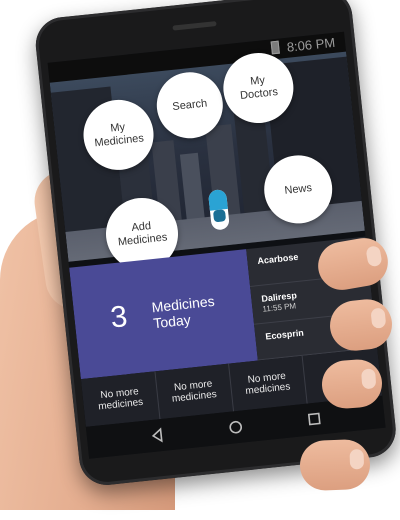 The height and width of the screenshot is (520, 400). What do you see at coordinates (194, 26) in the screenshot?
I see `phone-speaker` at bounding box center [194, 26].